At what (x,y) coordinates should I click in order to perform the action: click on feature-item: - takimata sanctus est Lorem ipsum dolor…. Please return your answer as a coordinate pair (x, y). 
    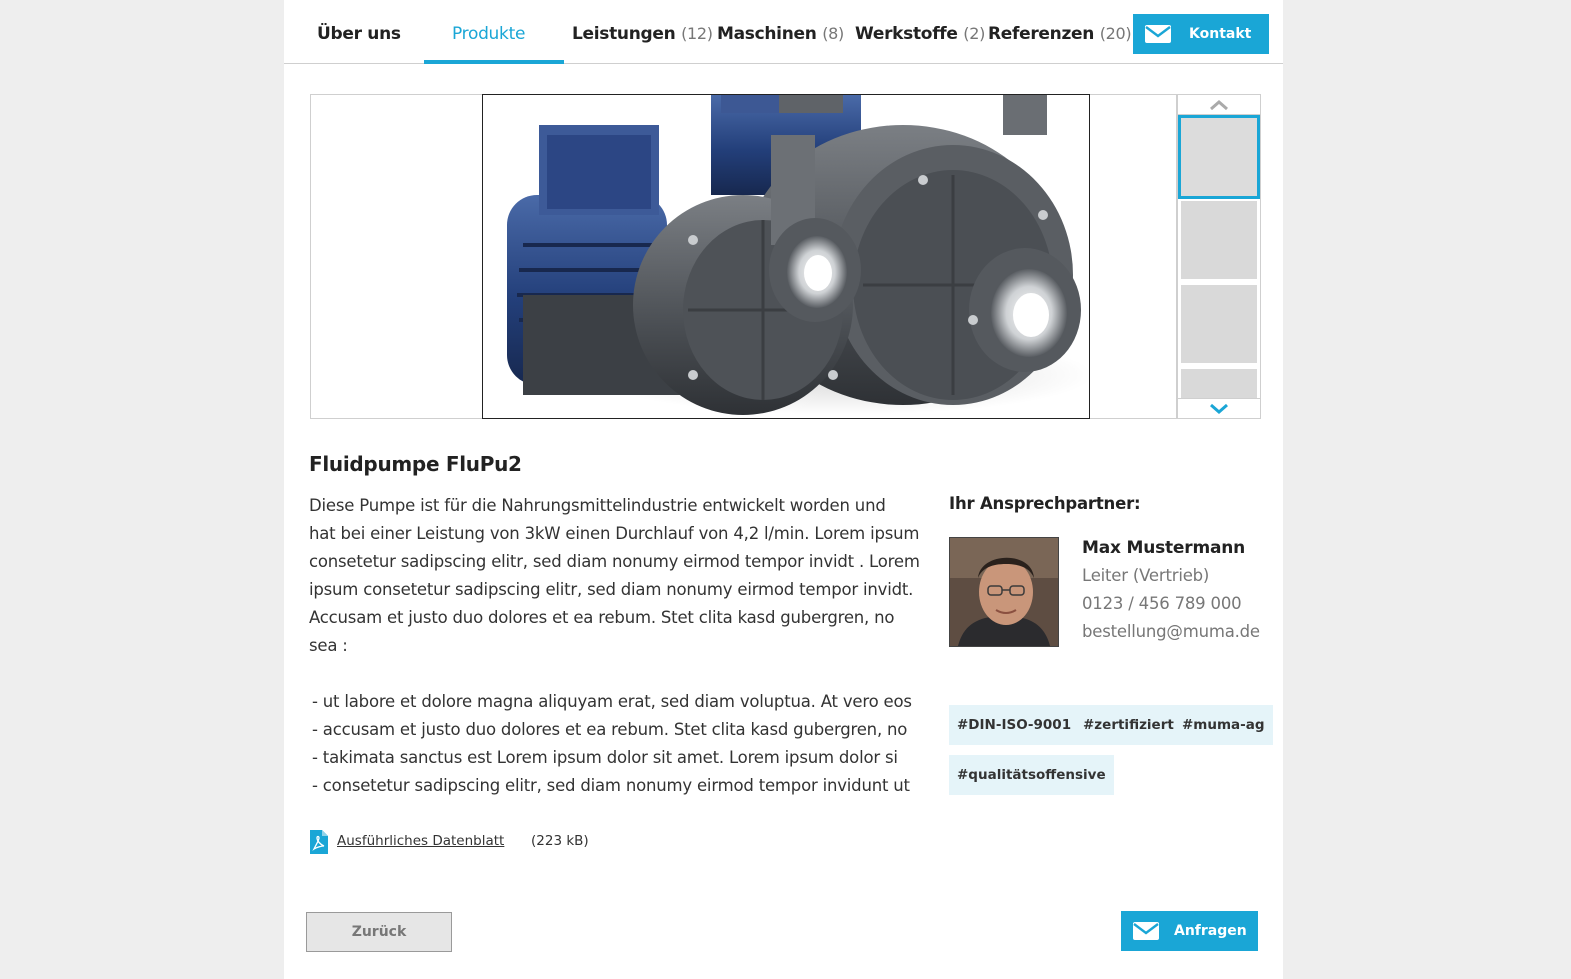
    Looking at the image, I should click on (605, 757).